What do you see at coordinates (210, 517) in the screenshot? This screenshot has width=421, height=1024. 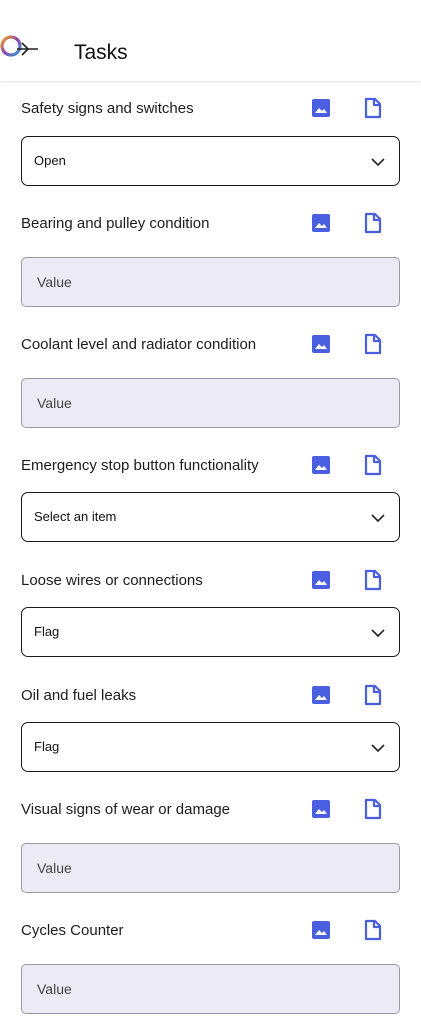 I see `status-select: Select an item` at bounding box center [210, 517].